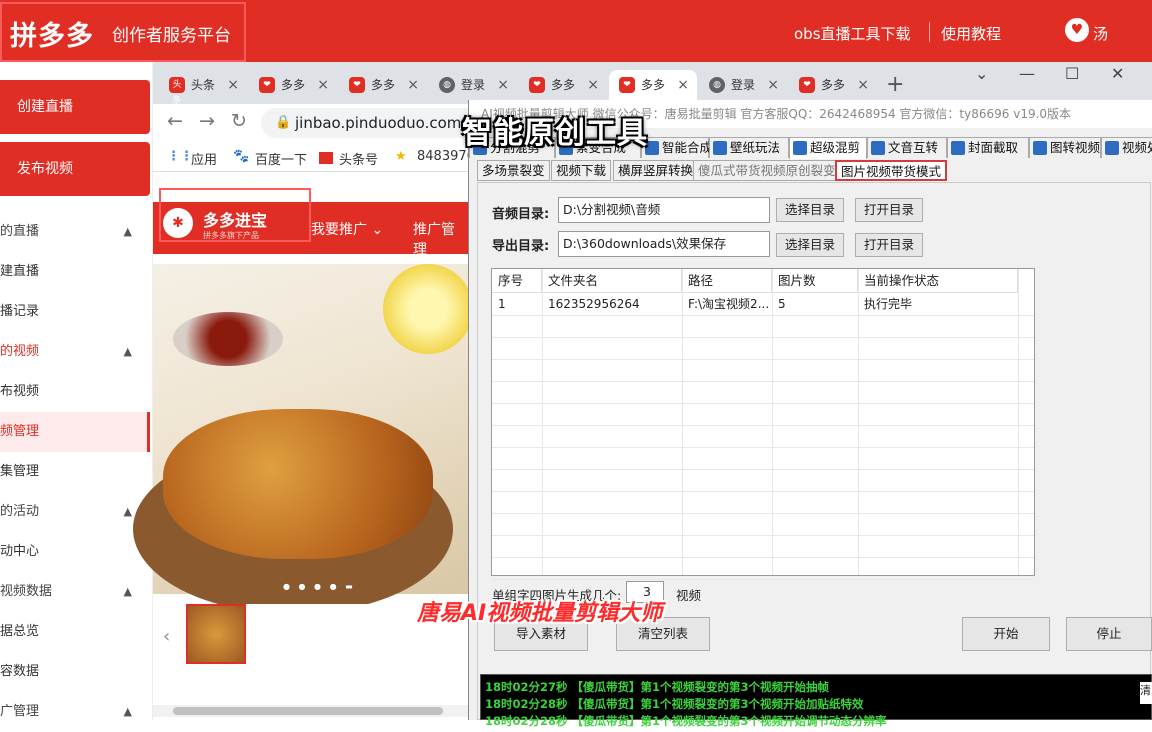 Image resolution: width=1152 pixels, height=732 pixels. What do you see at coordinates (1146, 693) in the screenshot?
I see `edge-button: 清` at bounding box center [1146, 693].